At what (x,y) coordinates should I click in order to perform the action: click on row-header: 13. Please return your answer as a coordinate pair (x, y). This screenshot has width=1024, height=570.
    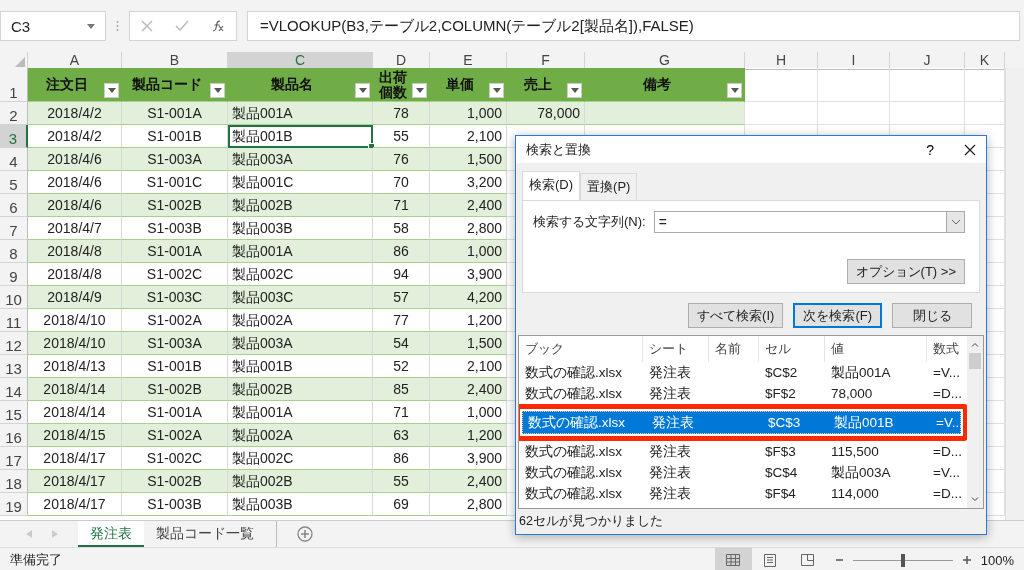
    Looking at the image, I should click on (14, 366).